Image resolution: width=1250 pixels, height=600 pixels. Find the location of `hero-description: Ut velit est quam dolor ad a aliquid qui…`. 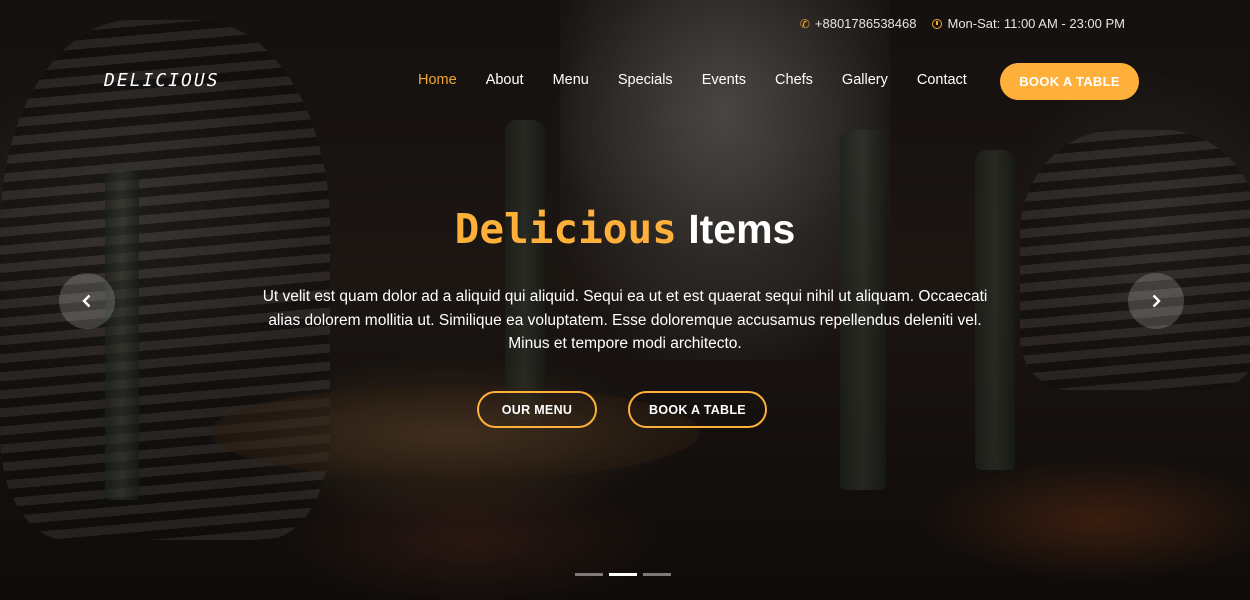

hero-description: Ut velit est quam dolor ad a aliquid qui… is located at coordinates (625, 320).